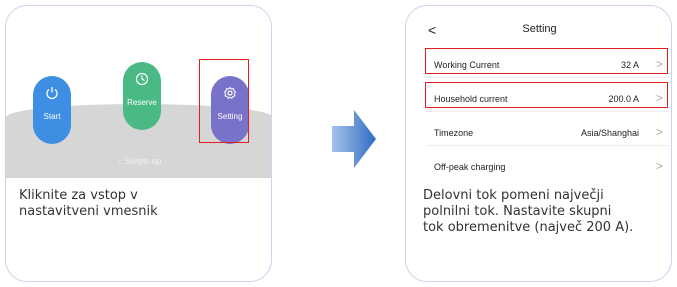 The height and width of the screenshot is (287, 677). Describe the element at coordinates (354, 139) in the screenshot. I see `arrow-right-icon` at that location.